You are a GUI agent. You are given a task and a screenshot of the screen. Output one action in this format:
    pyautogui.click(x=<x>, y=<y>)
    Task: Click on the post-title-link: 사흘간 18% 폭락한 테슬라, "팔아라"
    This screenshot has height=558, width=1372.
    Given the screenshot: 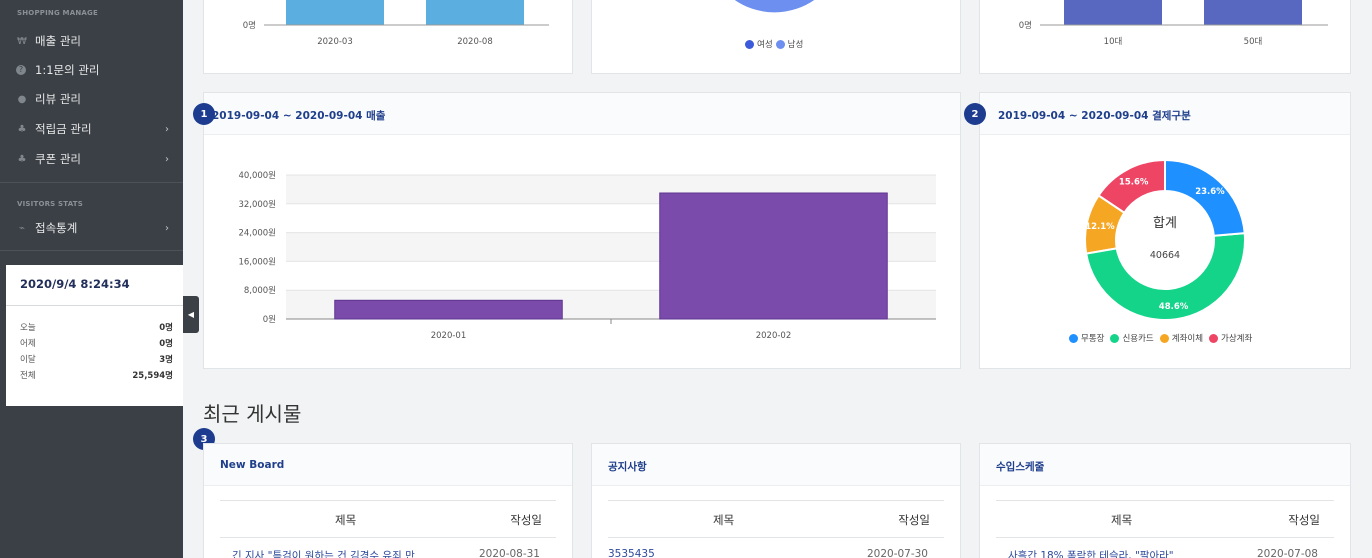 What is the action you would take?
    pyautogui.click(x=1118, y=553)
    